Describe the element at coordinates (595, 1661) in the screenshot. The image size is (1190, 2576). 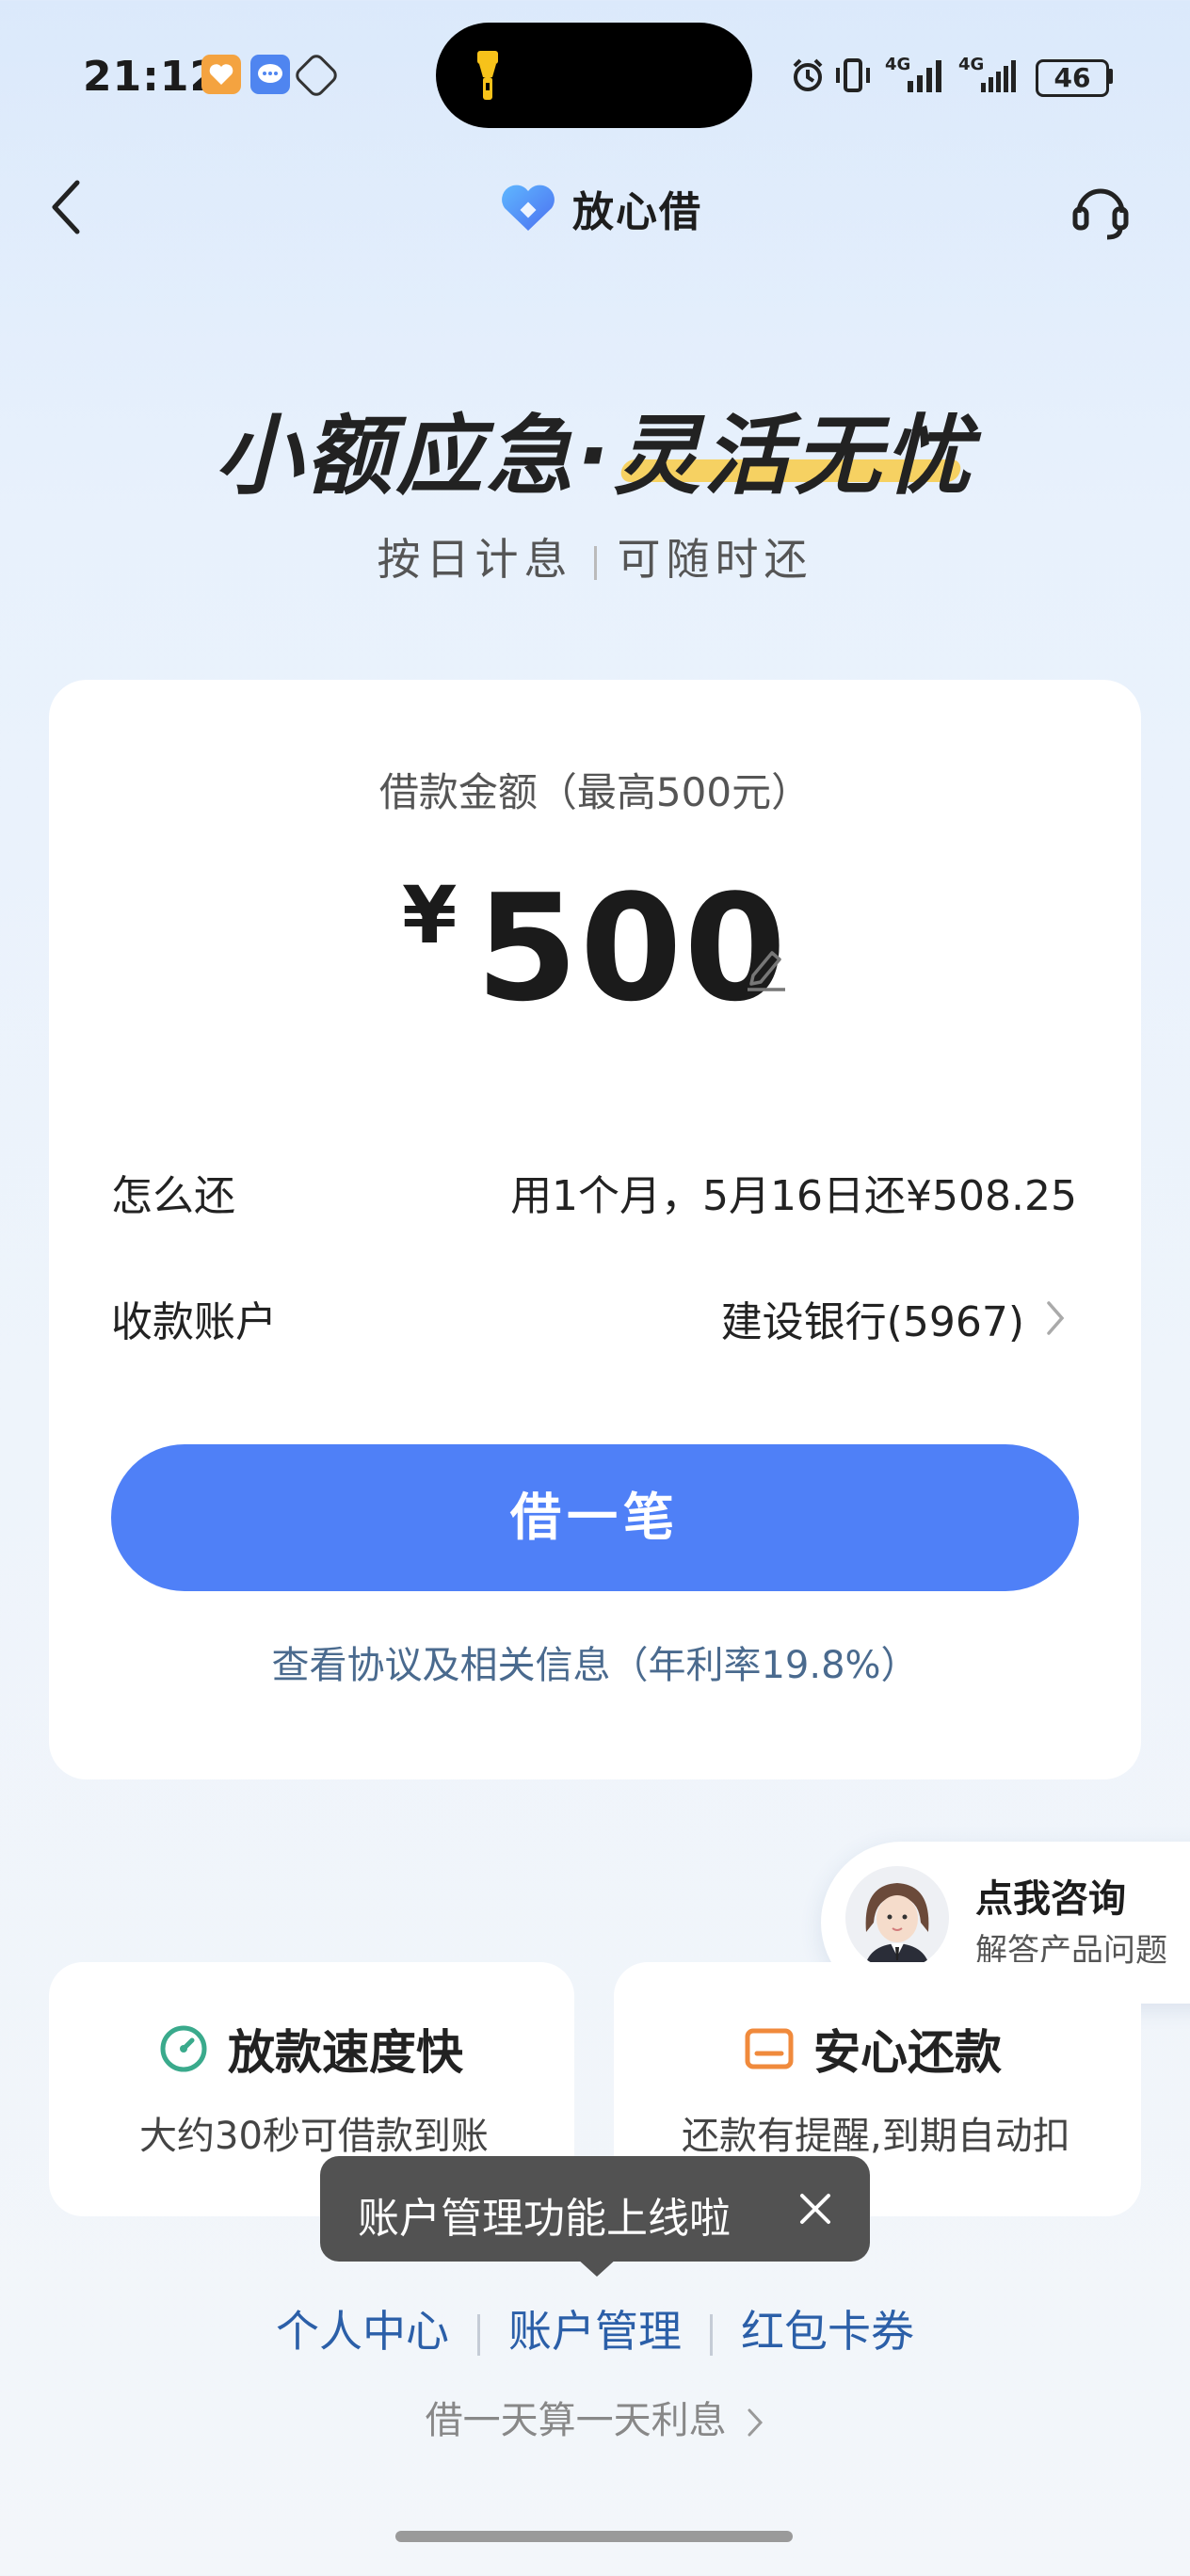
I see `agreement-link: 查看协议及相关信息（年利率19.8%）` at that location.